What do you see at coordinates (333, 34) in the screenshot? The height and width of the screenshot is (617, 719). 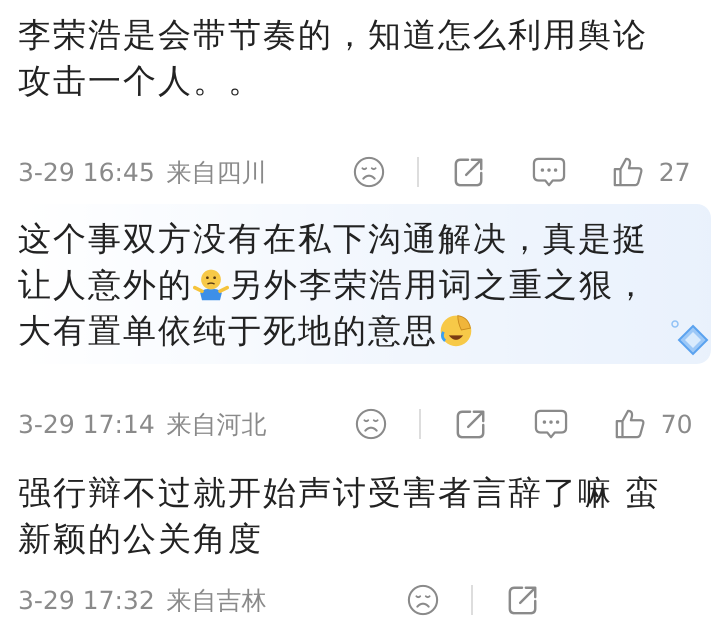 I see `comment-text: 李荣浩是会带节奏的，知道怎么利用舆论` at bounding box center [333, 34].